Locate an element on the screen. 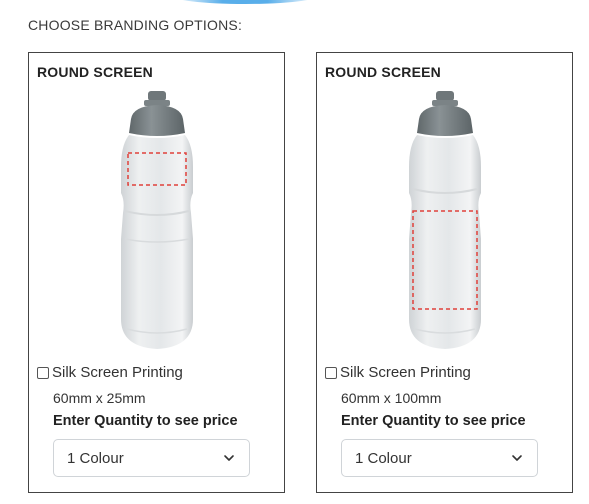 This screenshot has height=504, width=589. top-accent-decoration is located at coordinates (245, 2).